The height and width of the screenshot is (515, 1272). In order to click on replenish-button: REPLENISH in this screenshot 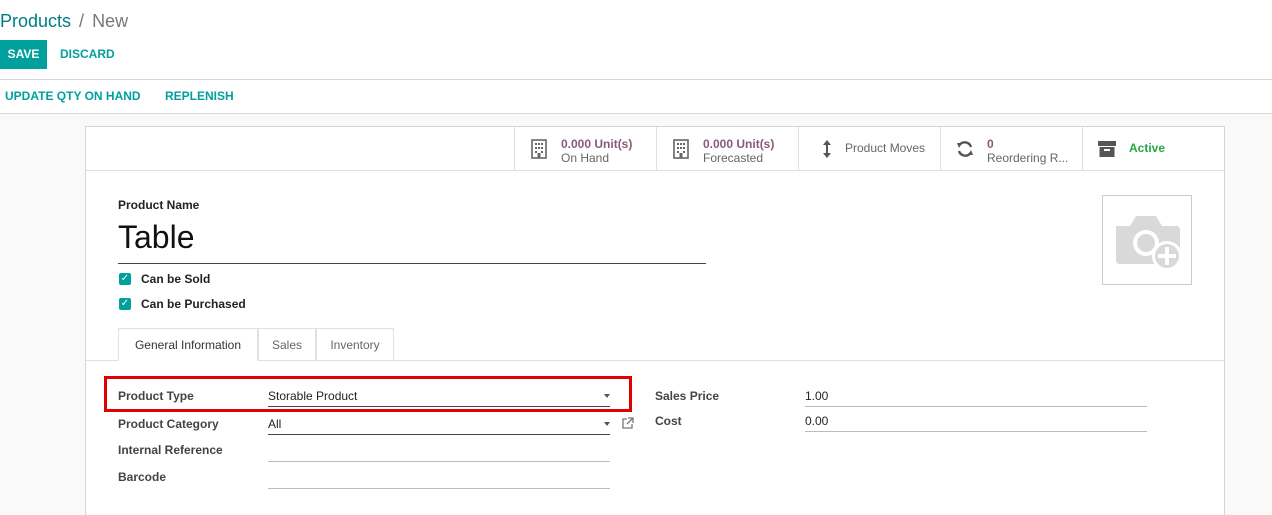, I will do `click(199, 96)`.